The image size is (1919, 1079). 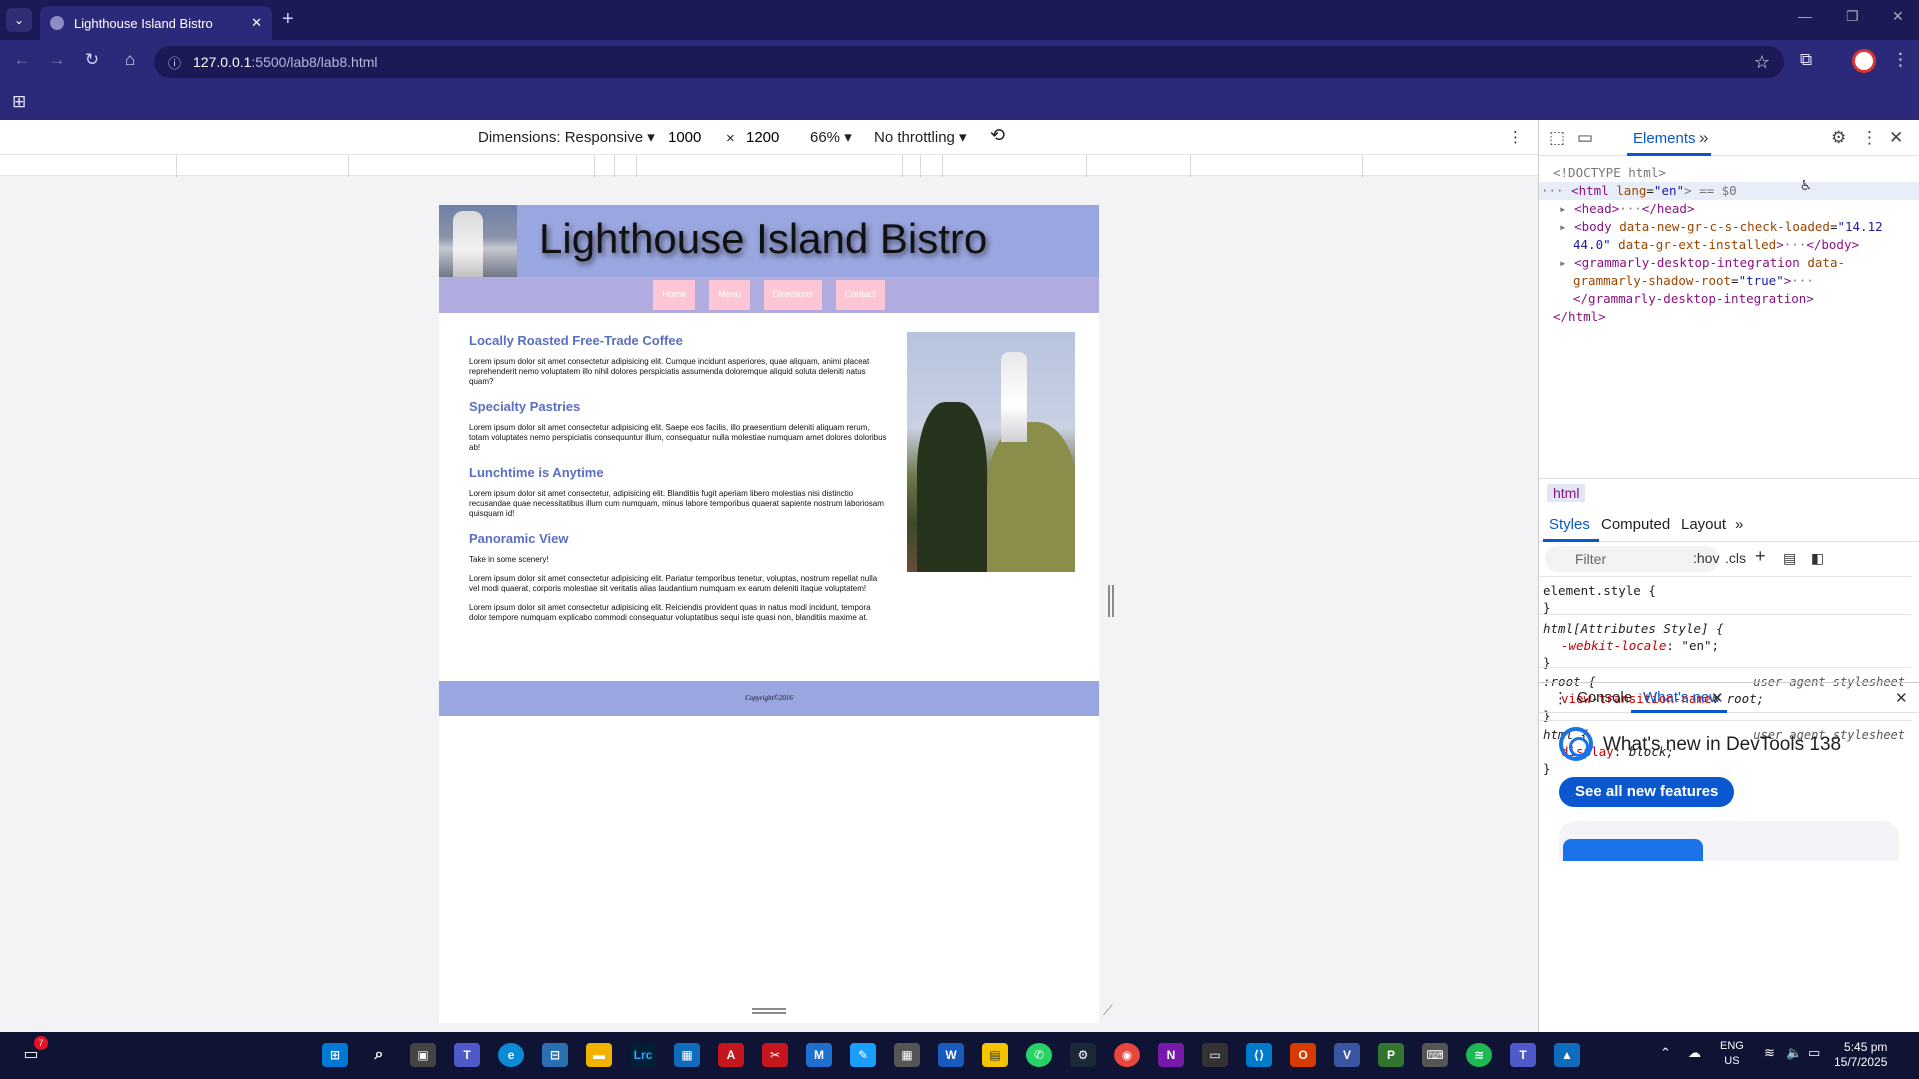 What do you see at coordinates (1569, 524) in the screenshot?
I see `tab-styles: Styles` at bounding box center [1569, 524].